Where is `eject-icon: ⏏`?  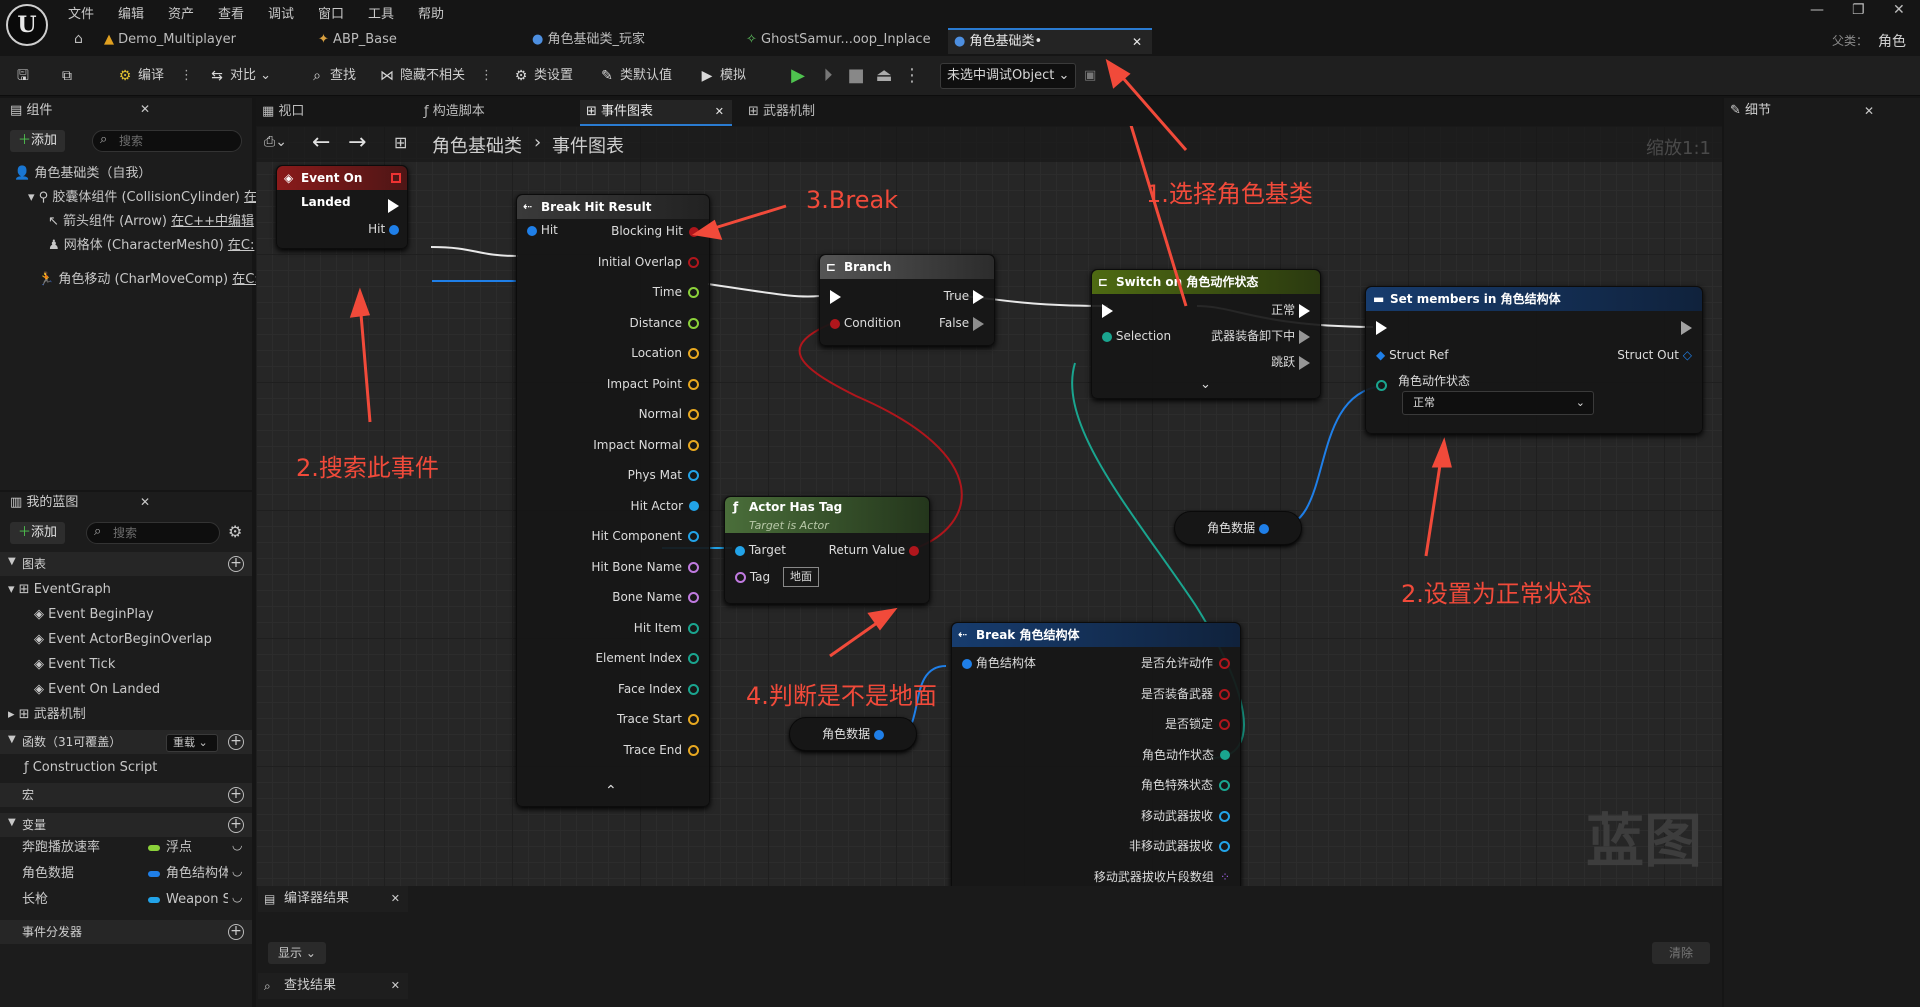
eject-icon: ⏏ is located at coordinates (884, 76).